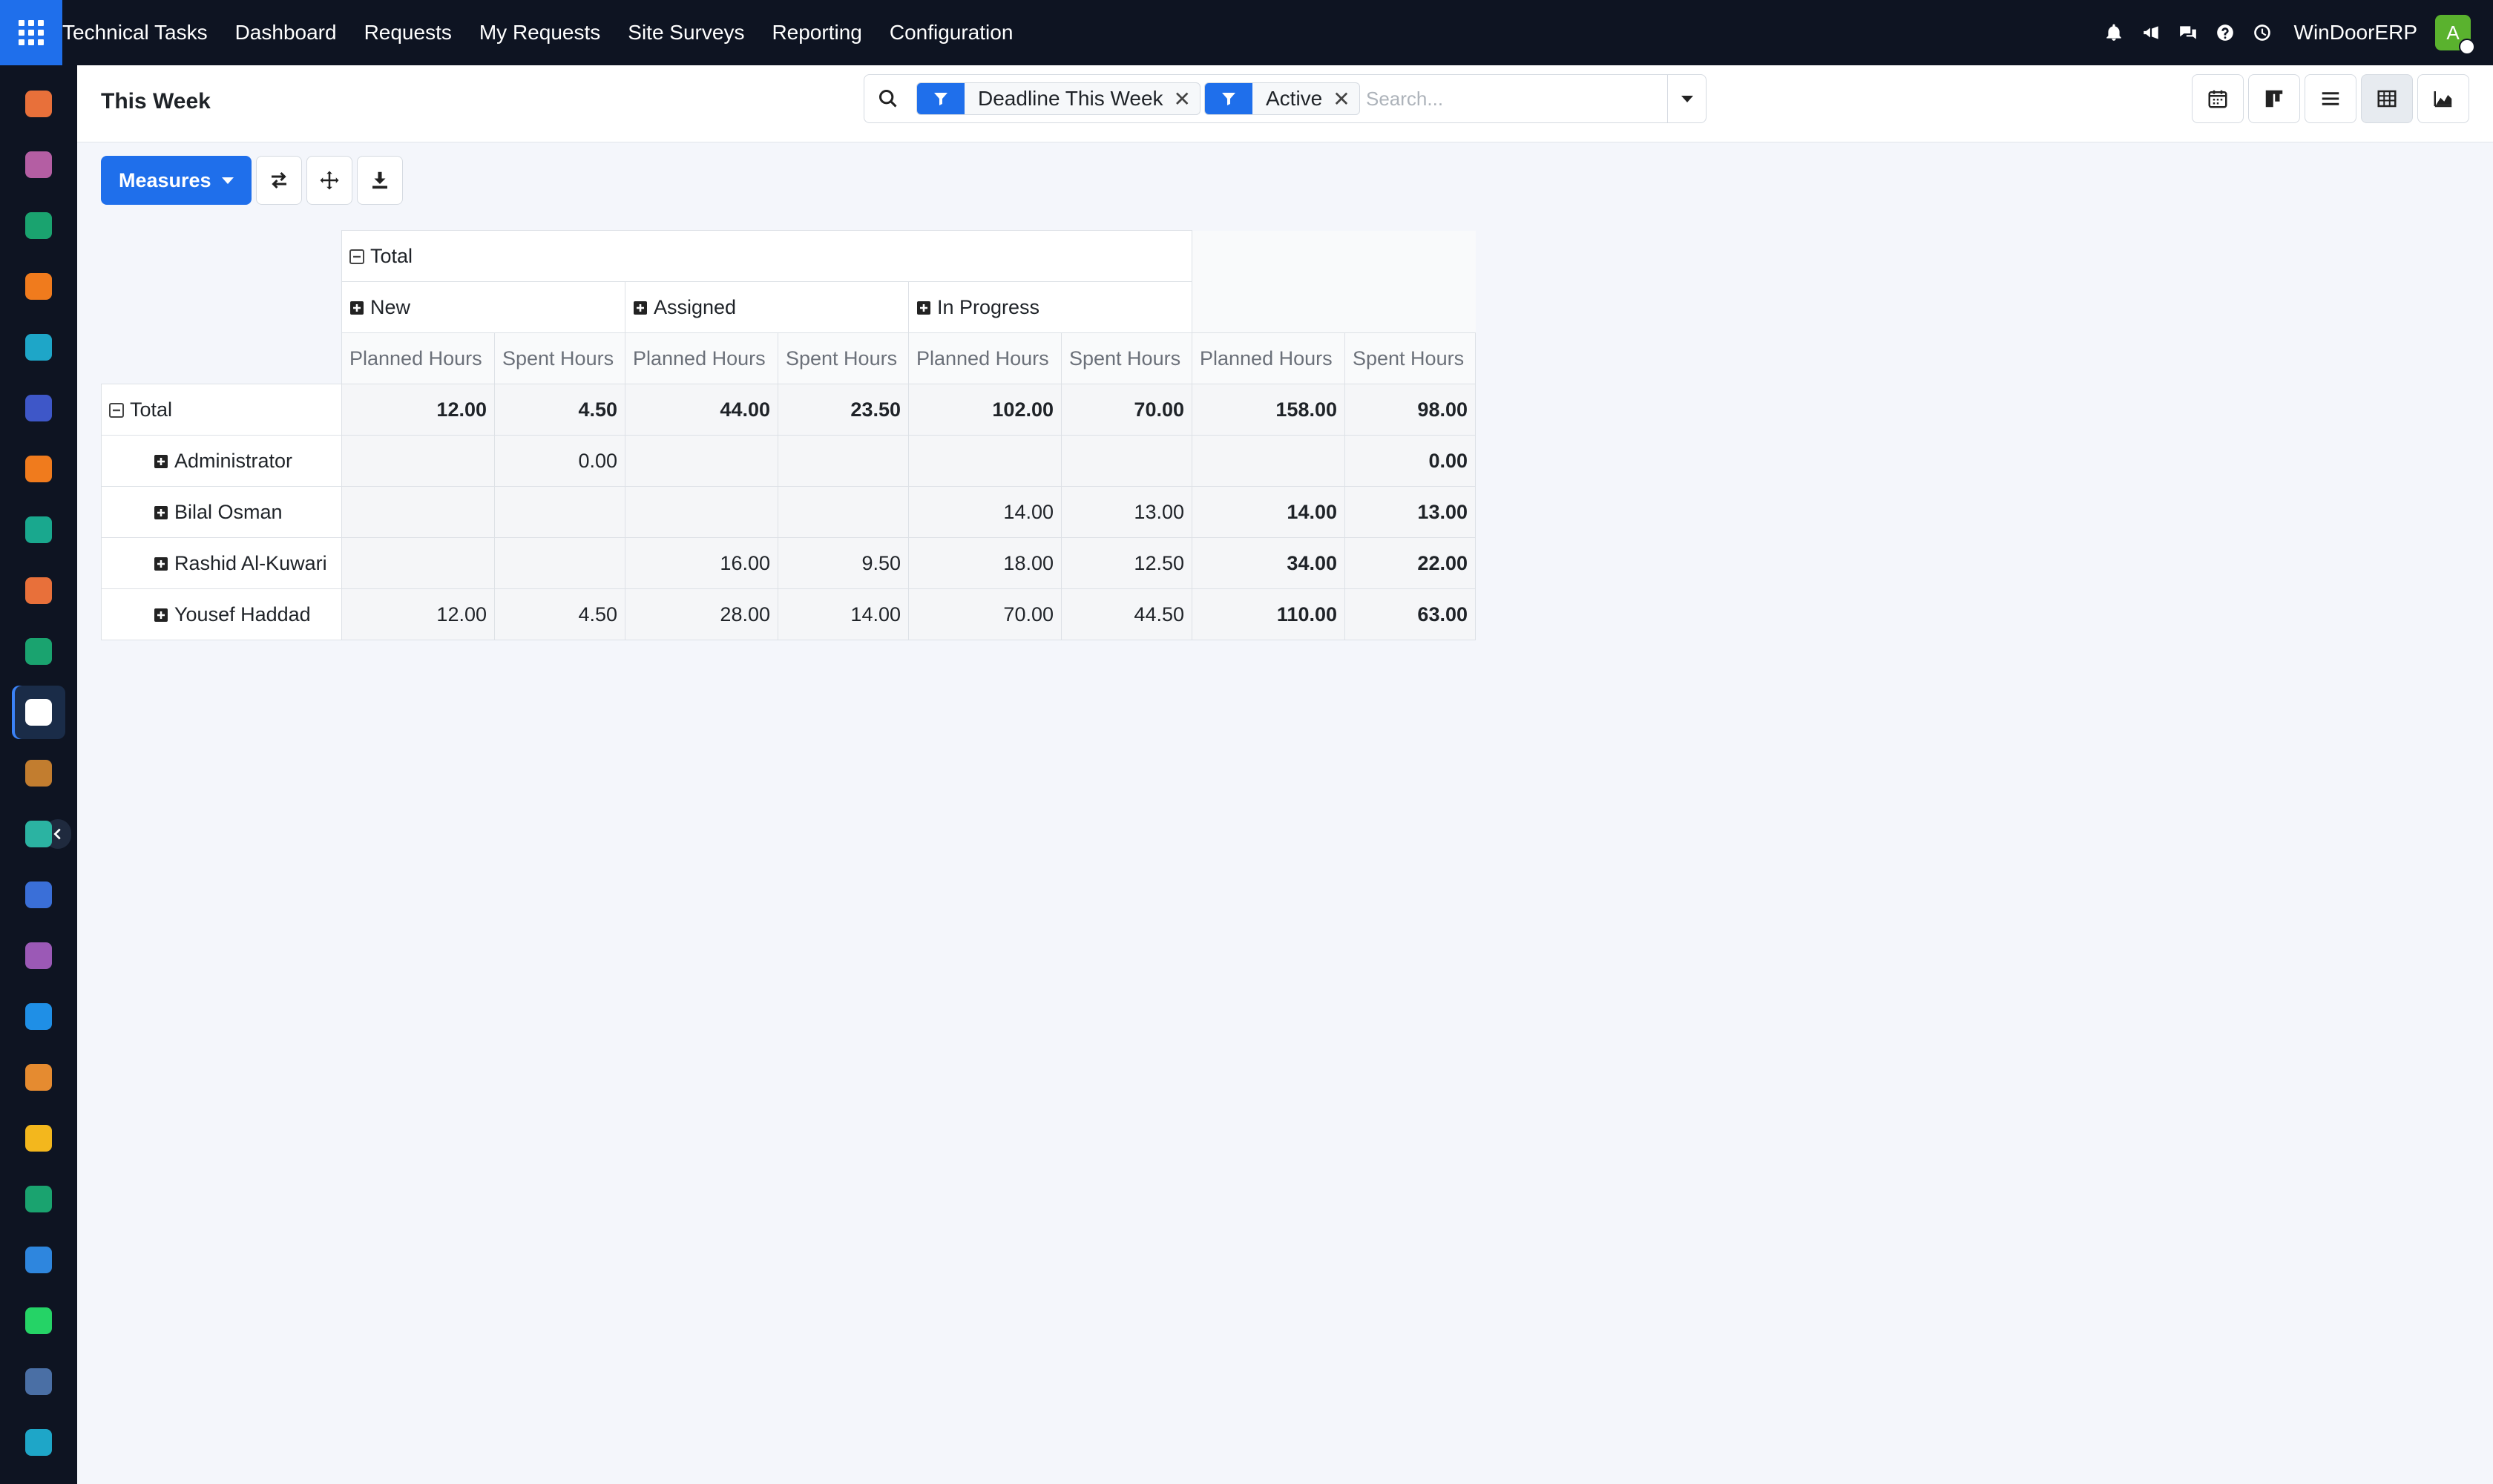 This screenshot has width=2493, height=1484. Describe the element at coordinates (701, 563) in the screenshot. I see `pivot-cell: 16.00` at that location.